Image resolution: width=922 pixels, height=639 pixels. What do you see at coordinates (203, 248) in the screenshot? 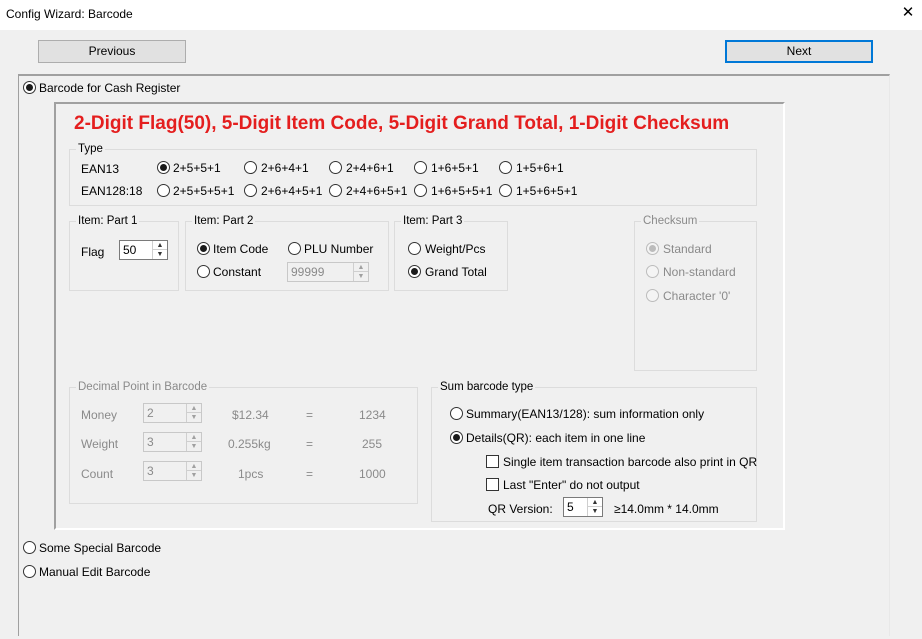
I see `item-code-radio` at bounding box center [203, 248].